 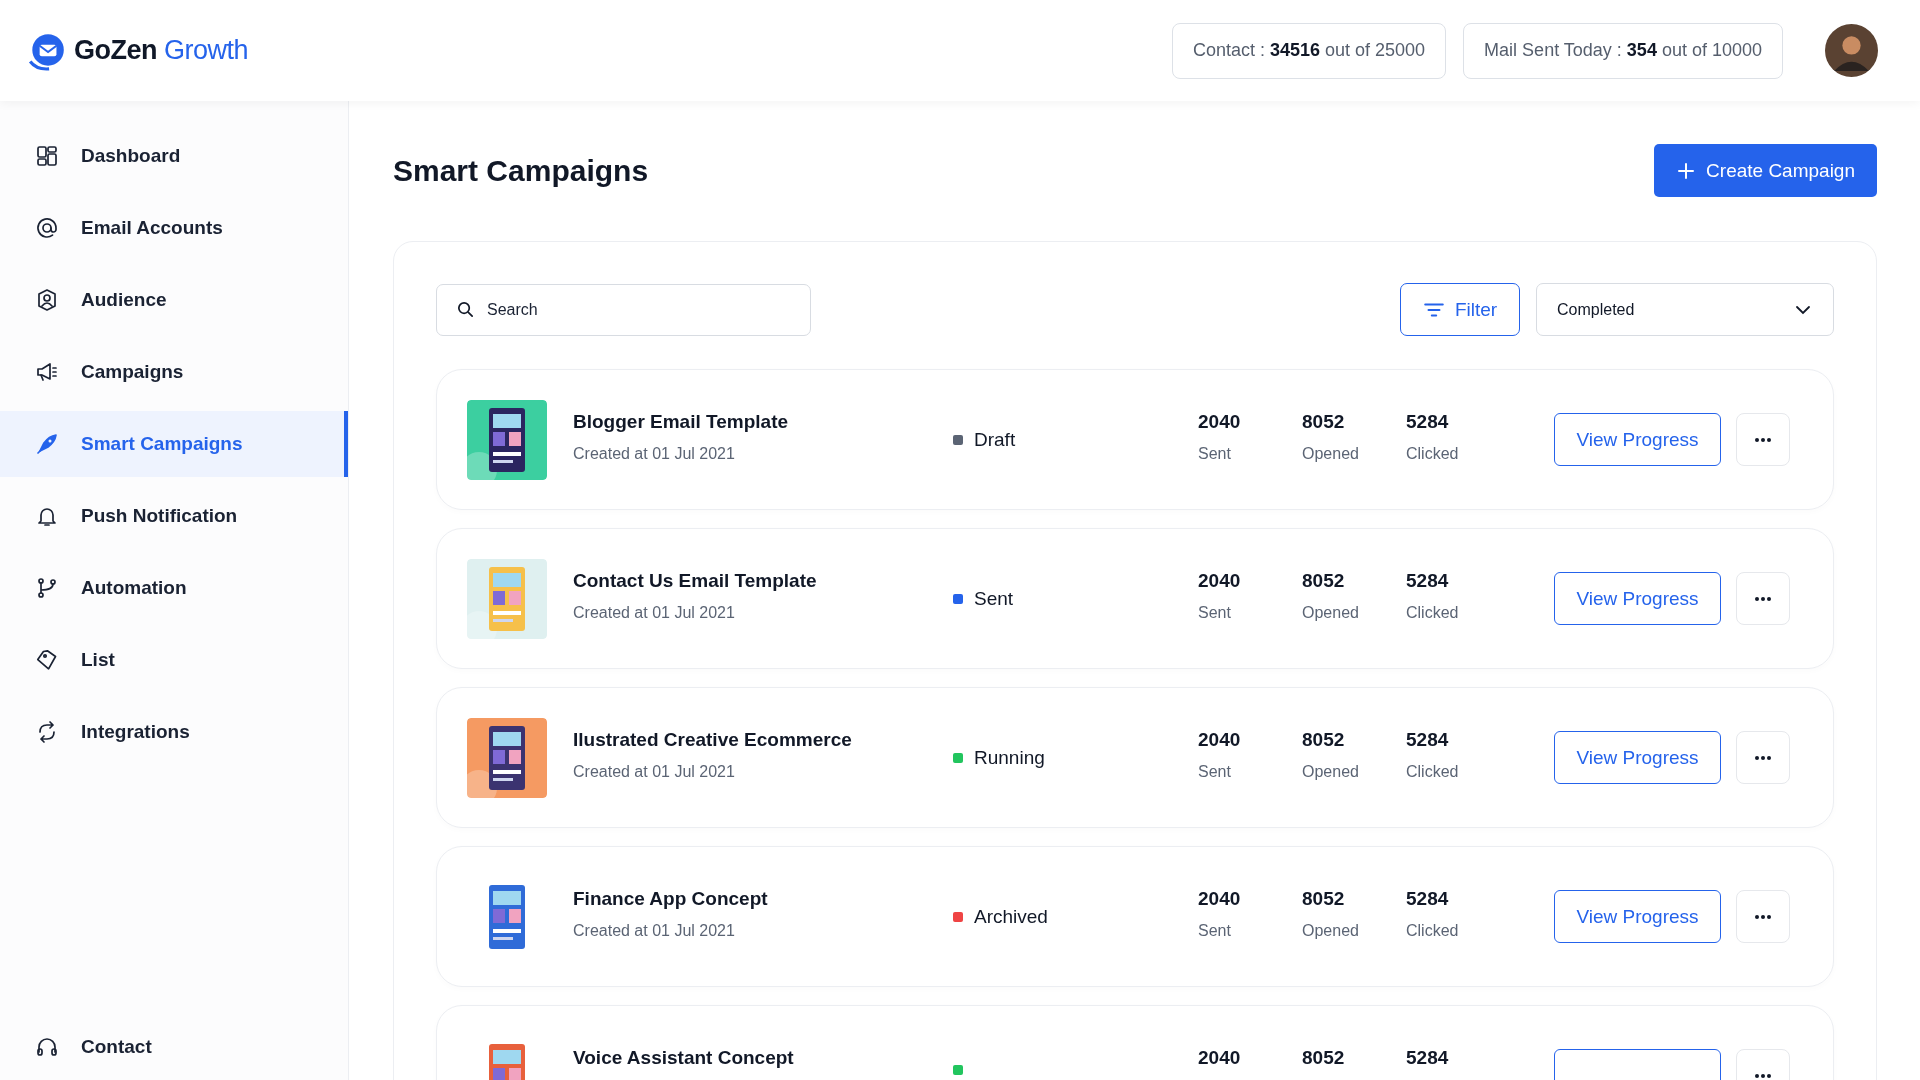 What do you see at coordinates (47, 372) in the screenshot?
I see `megaphone-icon` at bounding box center [47, 372].